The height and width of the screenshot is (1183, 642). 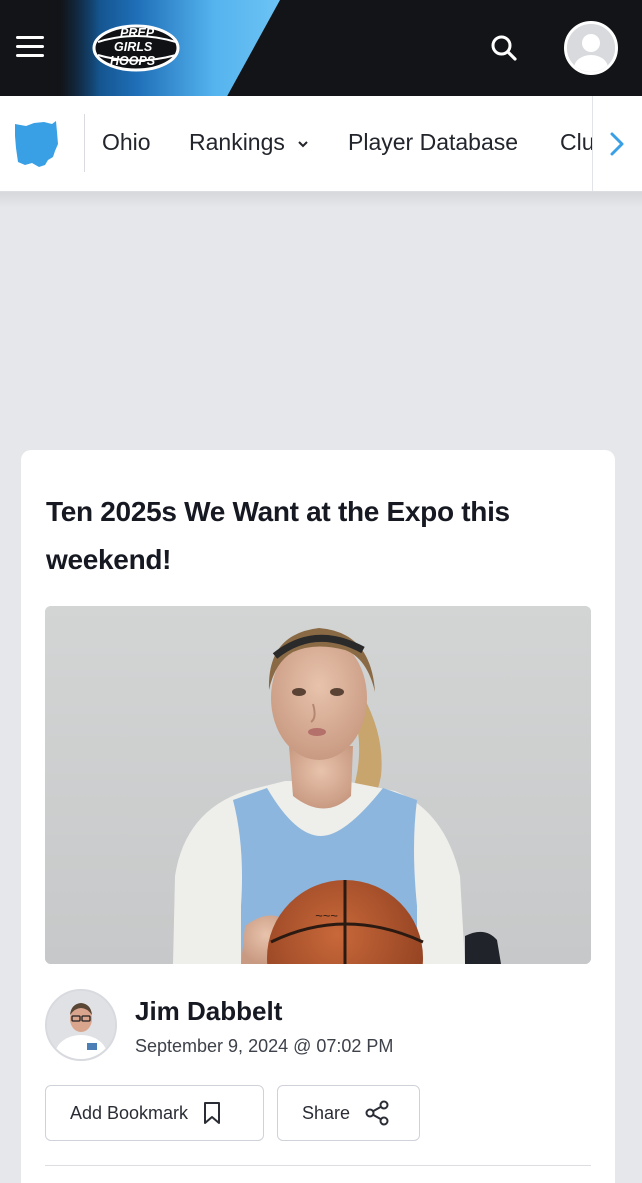 I want to click on bookmark-icon, so click(x=212, y=1113).